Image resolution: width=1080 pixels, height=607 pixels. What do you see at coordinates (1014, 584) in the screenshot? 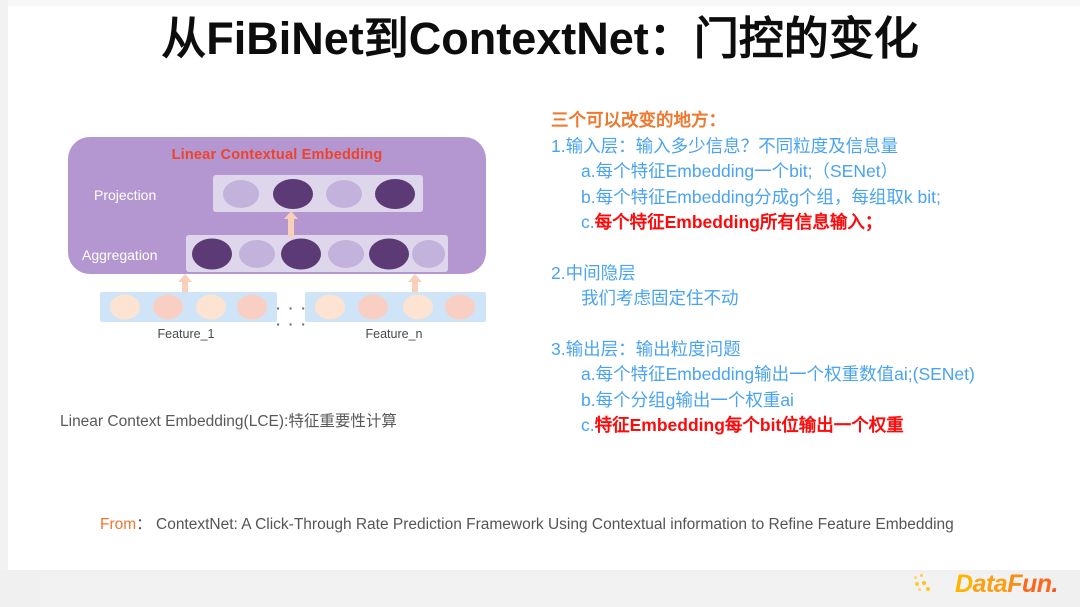
I see `logo-part-3: F` at bounding box center [1014, 584].